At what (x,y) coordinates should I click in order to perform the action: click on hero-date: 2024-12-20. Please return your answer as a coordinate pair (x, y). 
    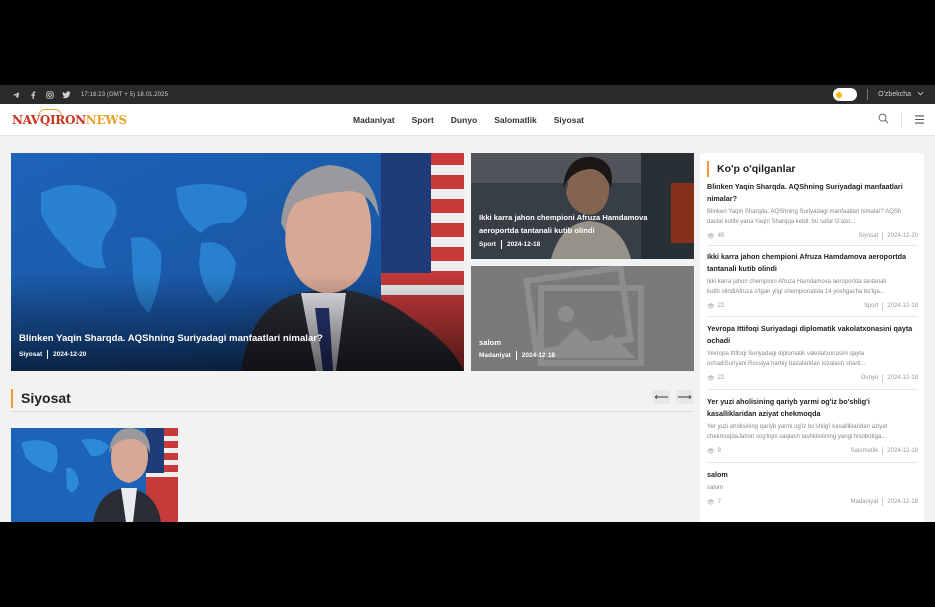
    Looking at the image, I should click on (70, 354).